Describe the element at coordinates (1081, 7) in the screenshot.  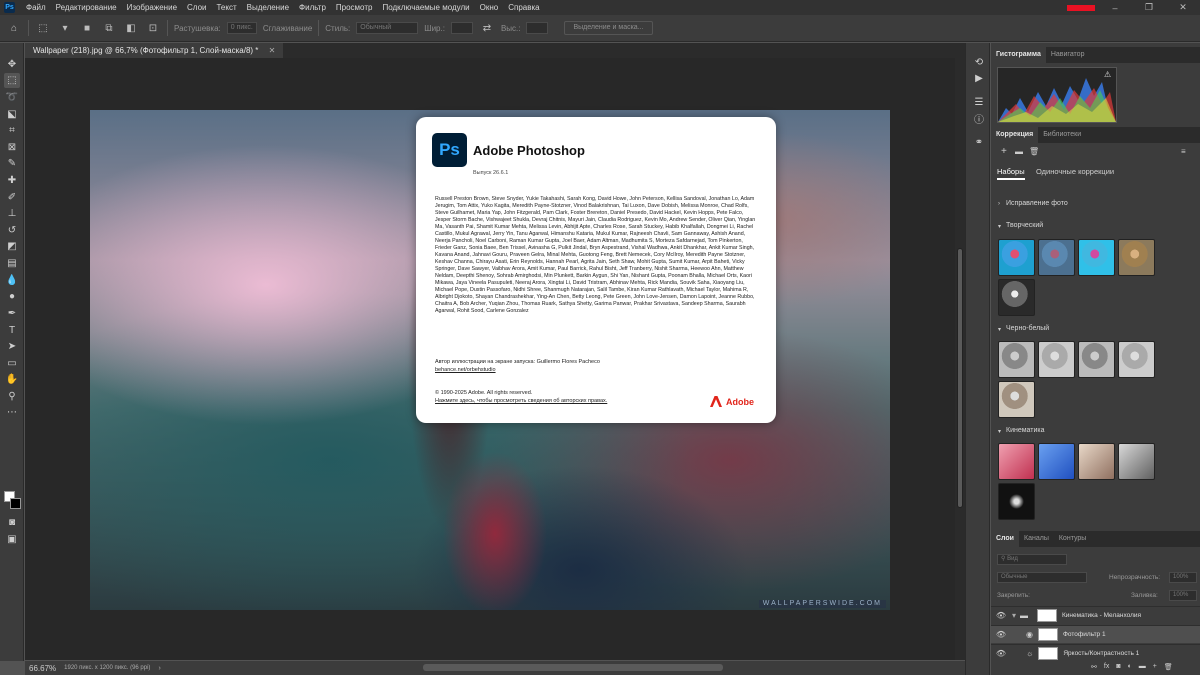
I see `close-red-strip` at that location.